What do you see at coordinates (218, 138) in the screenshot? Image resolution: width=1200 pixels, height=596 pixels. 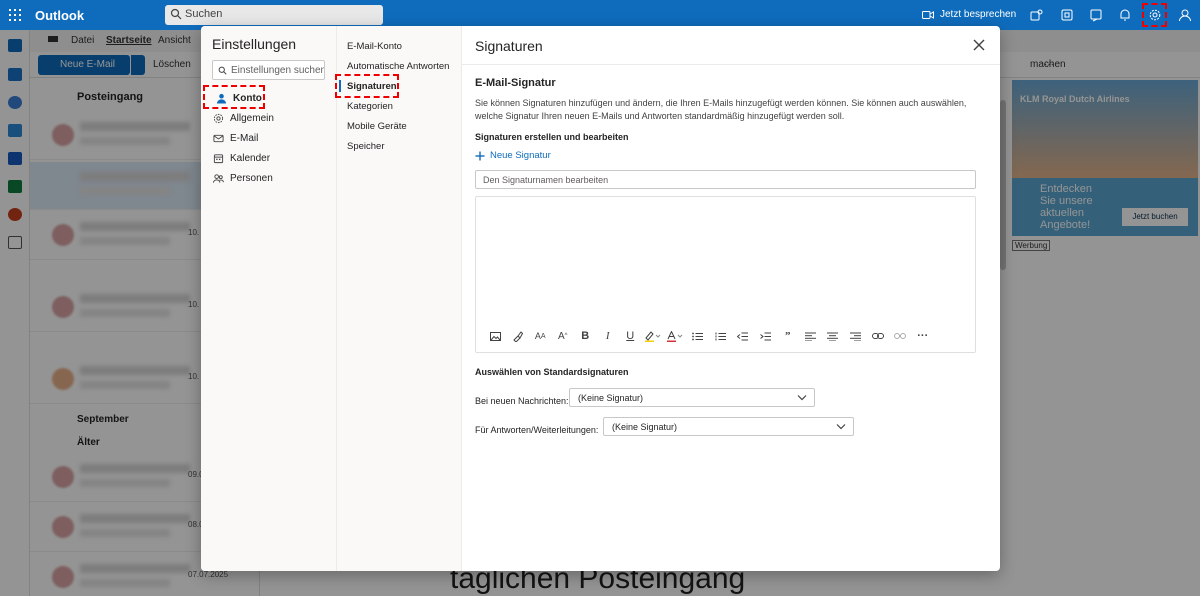 I see `mail-icon` at bounding box center [218, 138].